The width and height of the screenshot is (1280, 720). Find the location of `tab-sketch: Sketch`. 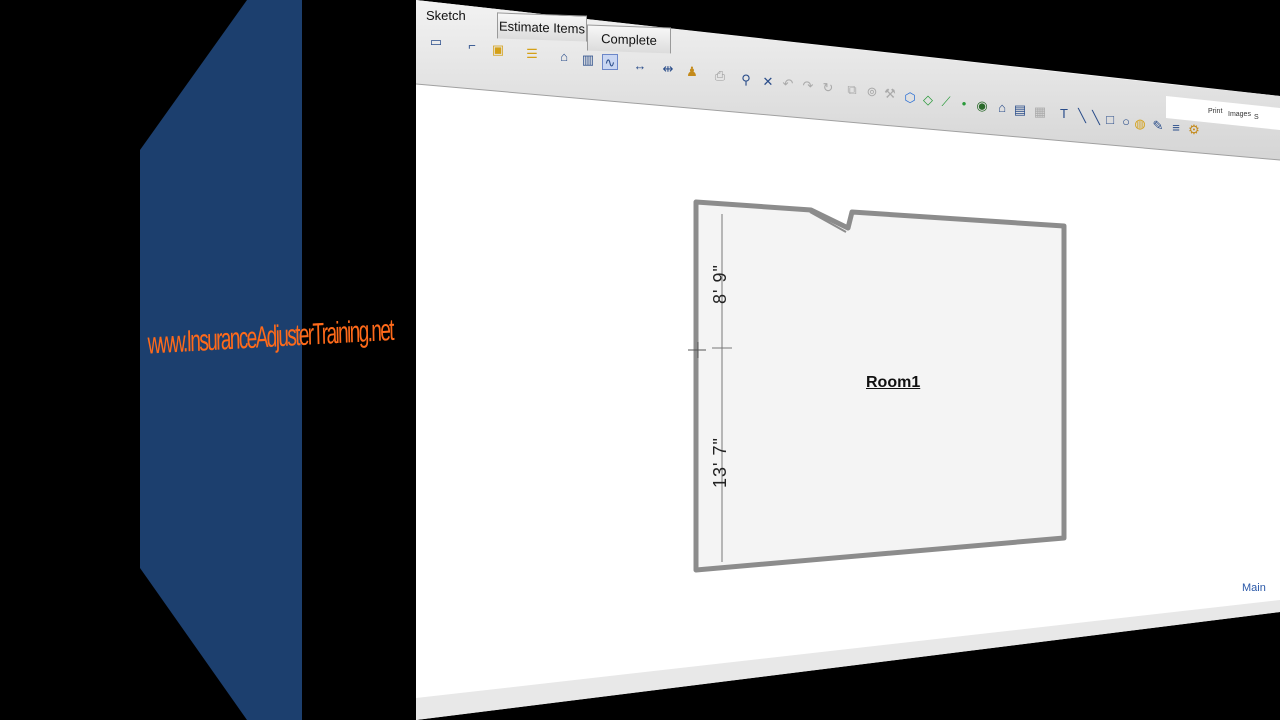

tab-sketch: Sketch is located at coordinates (457, 15).